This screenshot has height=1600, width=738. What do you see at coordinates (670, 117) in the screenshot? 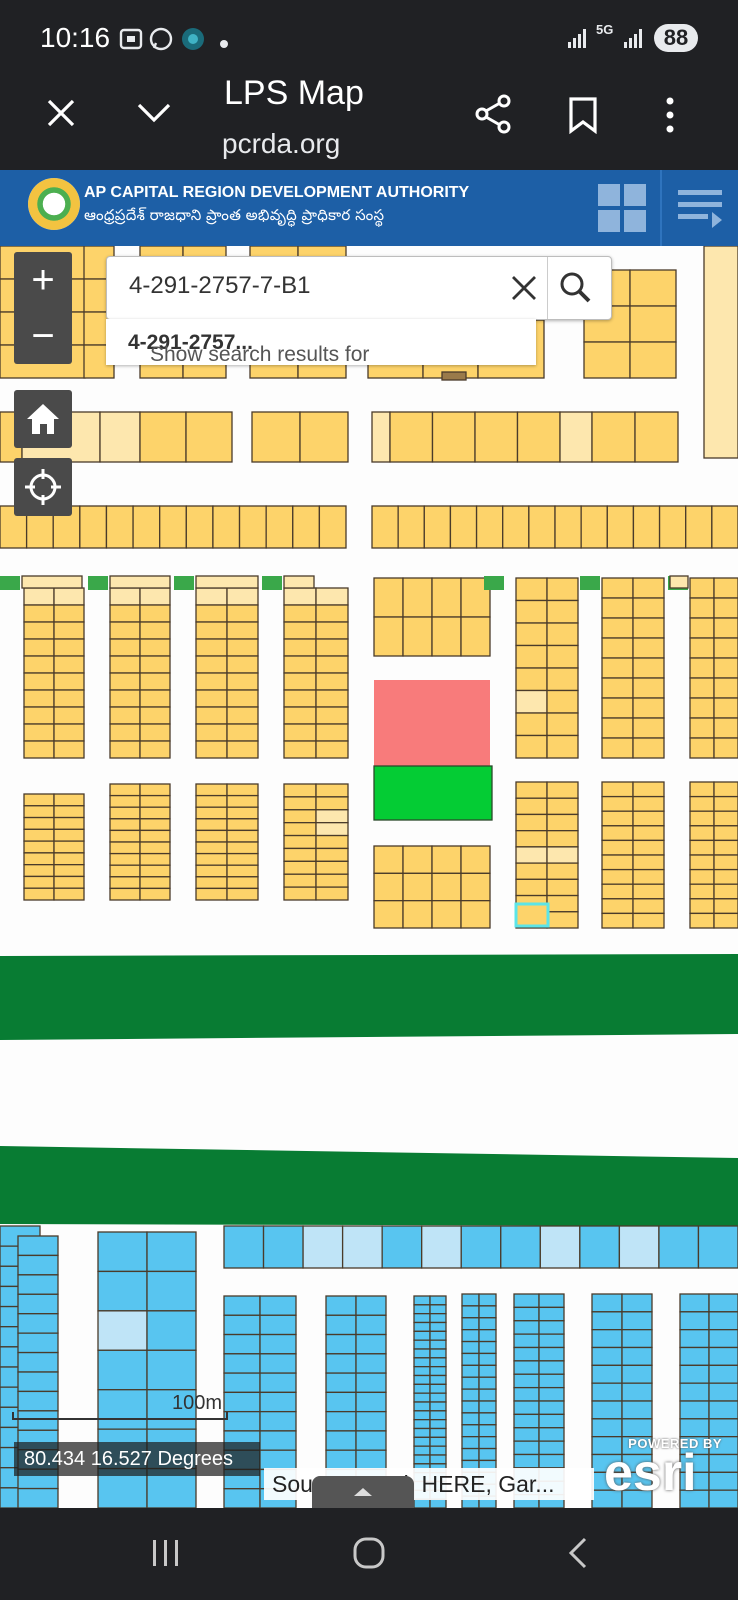
I see `more-vert-icon` at bounding box center [670, 117].